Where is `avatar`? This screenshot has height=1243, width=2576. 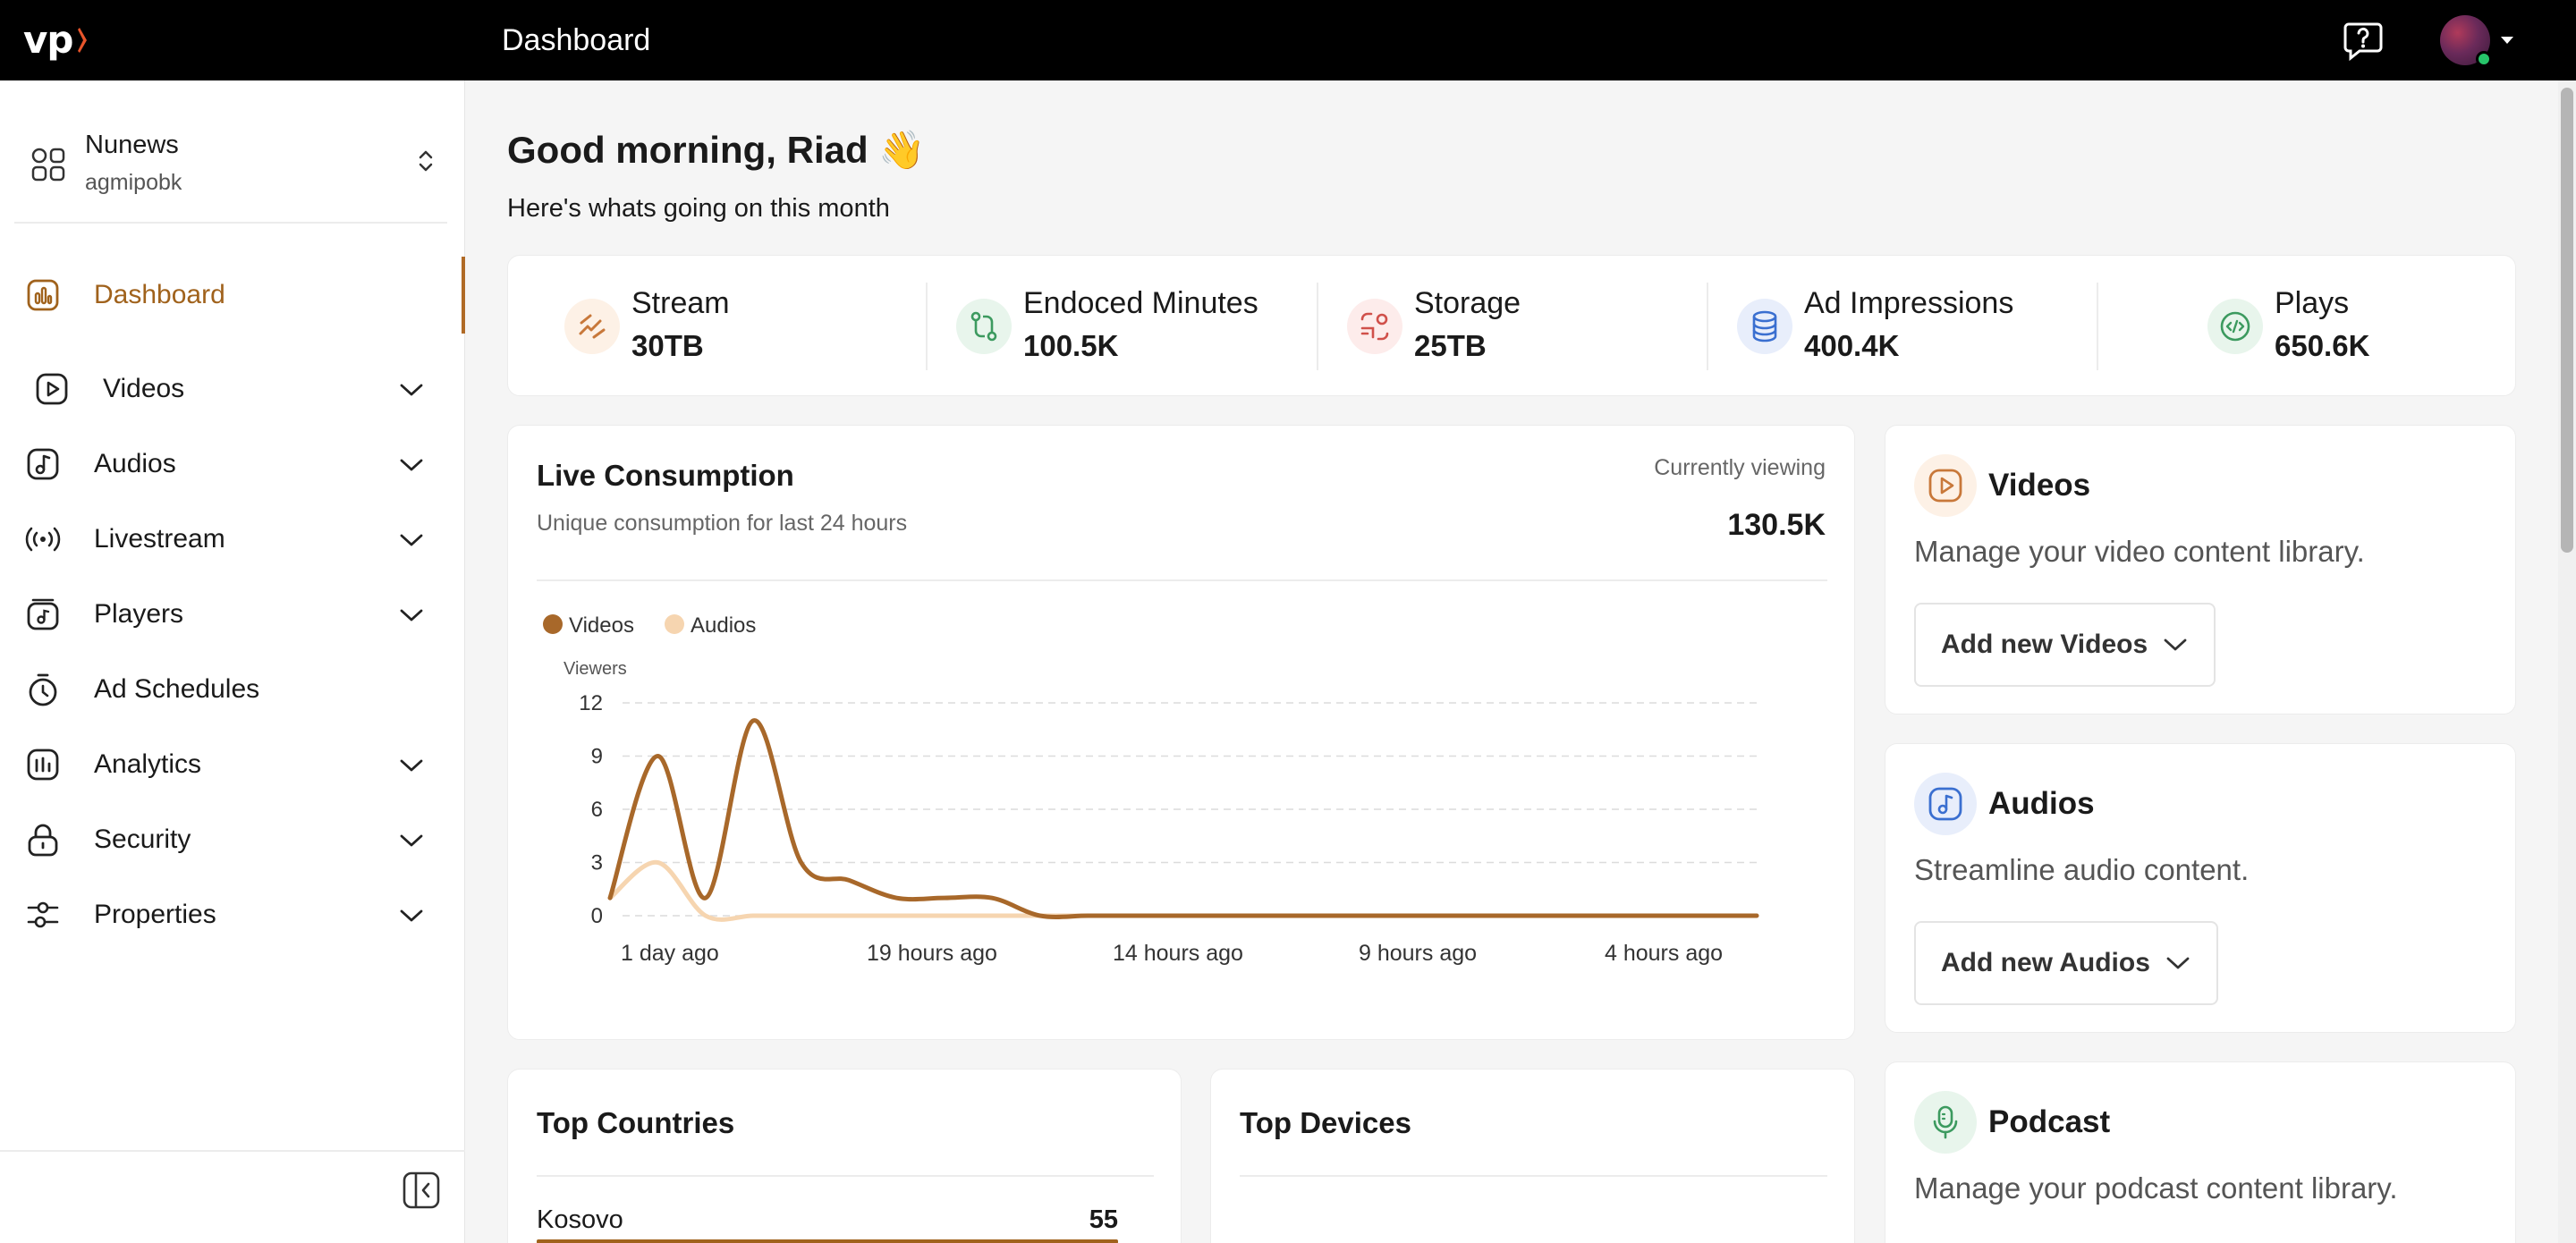 avatar is located at coordinates (2466, 41).